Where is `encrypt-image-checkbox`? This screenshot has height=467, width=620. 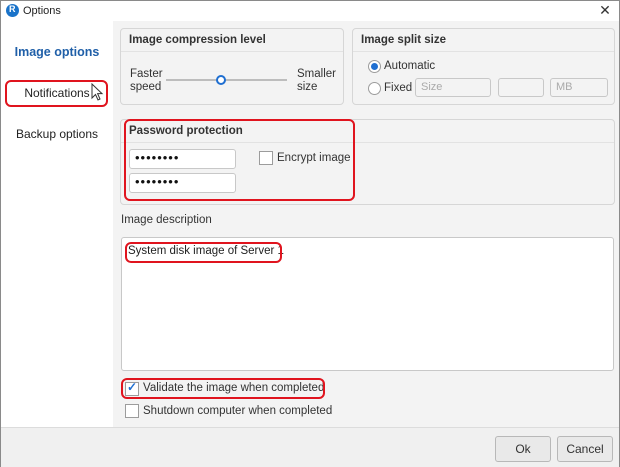 encrypt-image-checkbox is located at coordinates (266, 158).